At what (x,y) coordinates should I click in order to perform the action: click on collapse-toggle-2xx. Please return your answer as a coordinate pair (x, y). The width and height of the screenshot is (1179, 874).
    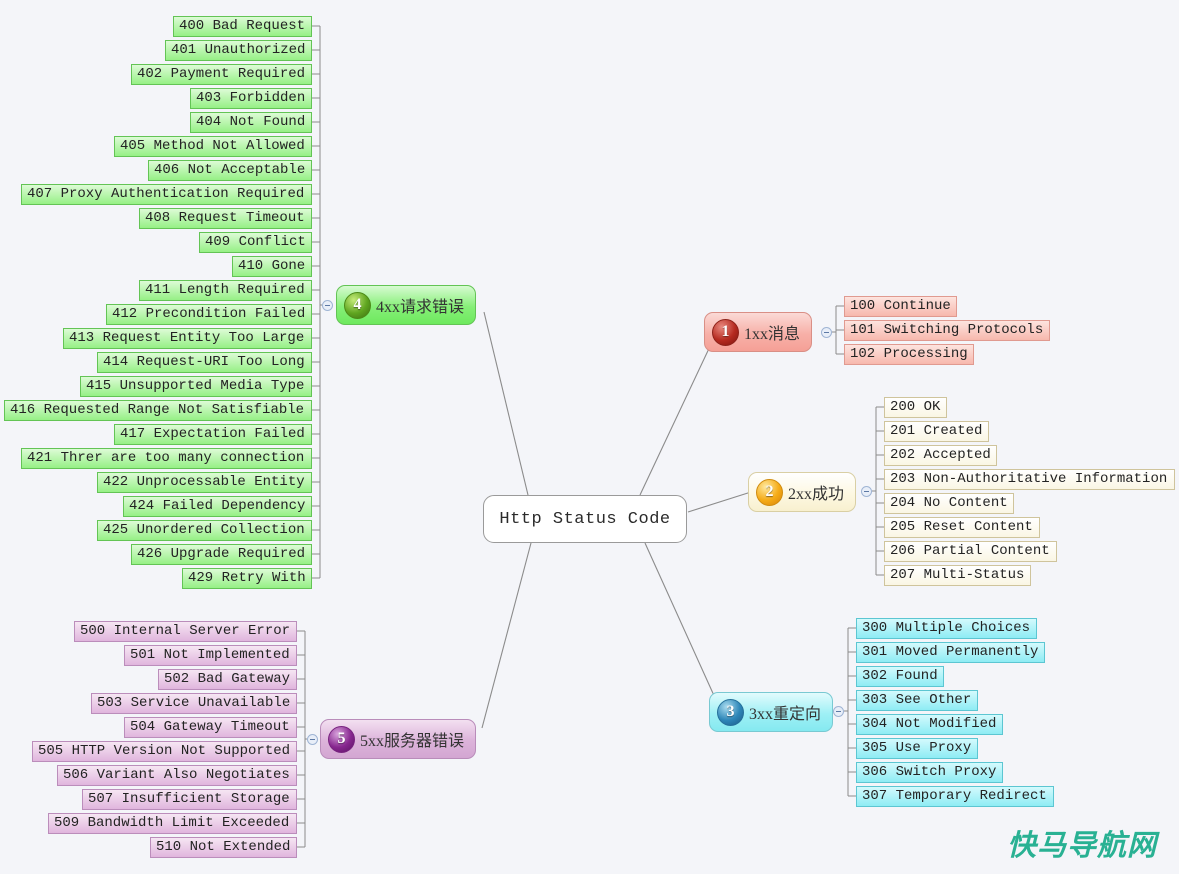
    Looking at the image, I should click on (866, 491).